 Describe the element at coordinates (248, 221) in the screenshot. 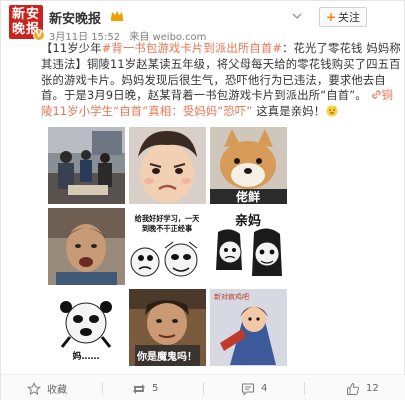

I see `meme-6-caption: 亲妈` at that location.